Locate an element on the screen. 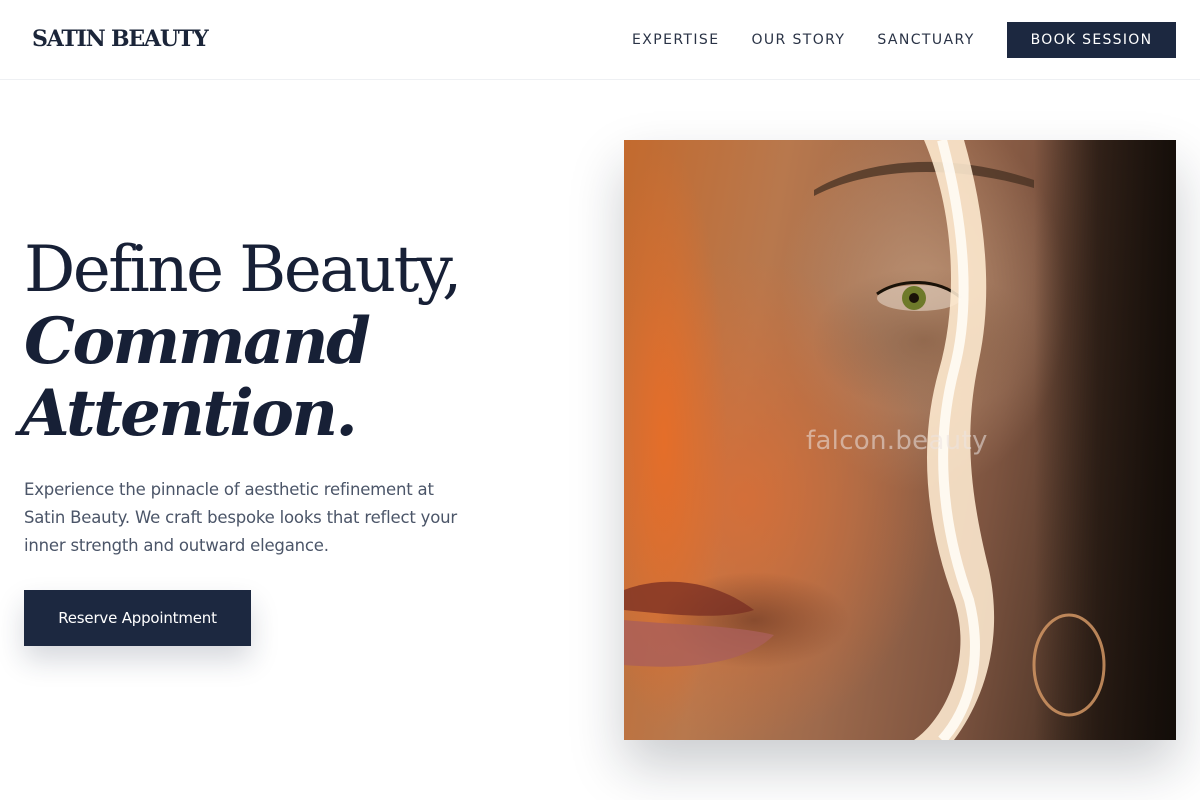 Image resolution: width=1200 pixels, height=800 pixels. nav-link-expertise: EXPERTISE is located at coordinates (675, 40).